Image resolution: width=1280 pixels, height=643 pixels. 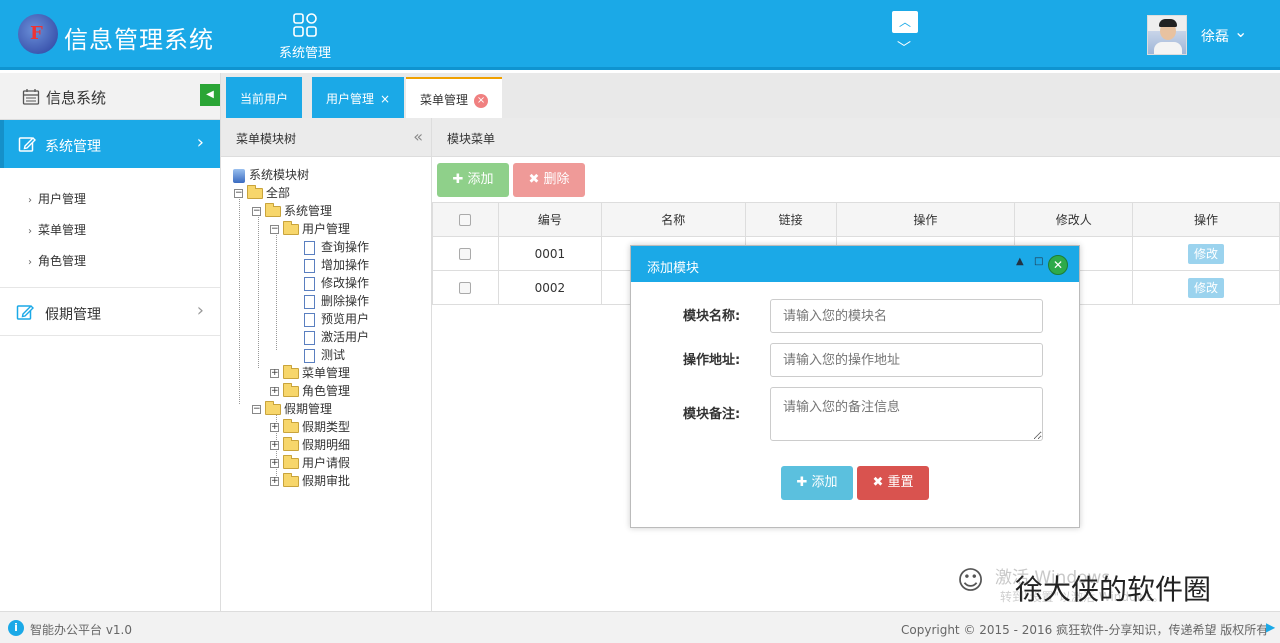 What do you see at coordinates (76, 98) in the screenshot?
I see `sidebar-title: 信息系统` at bounding box center [76, 98].